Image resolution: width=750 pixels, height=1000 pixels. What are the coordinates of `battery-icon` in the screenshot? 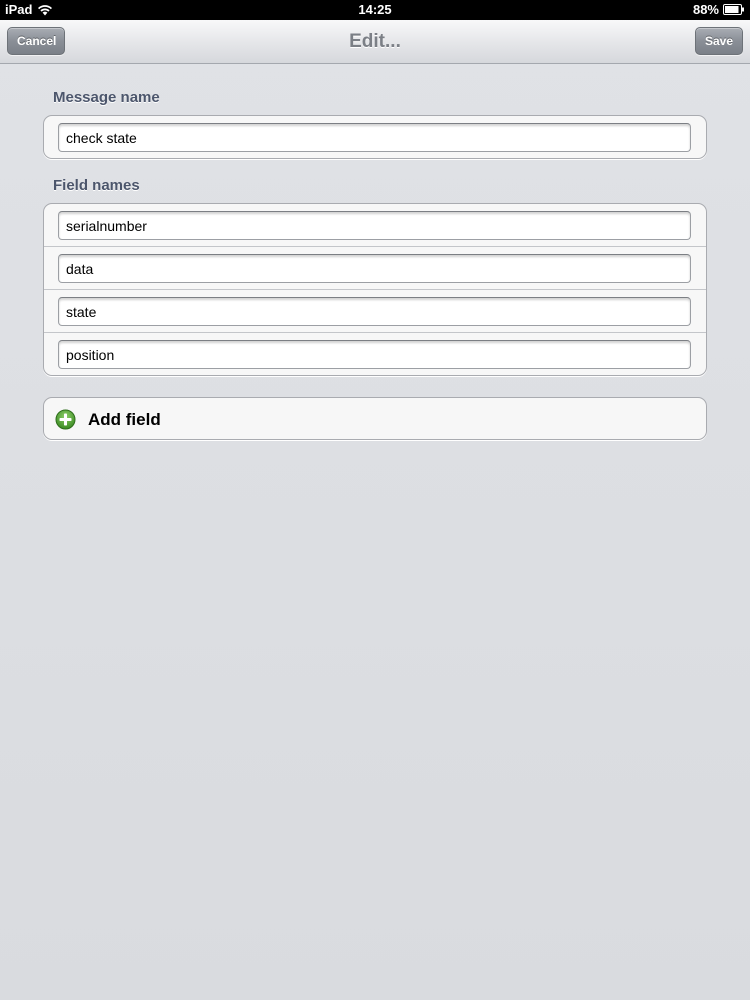 It's located at (733, 9).